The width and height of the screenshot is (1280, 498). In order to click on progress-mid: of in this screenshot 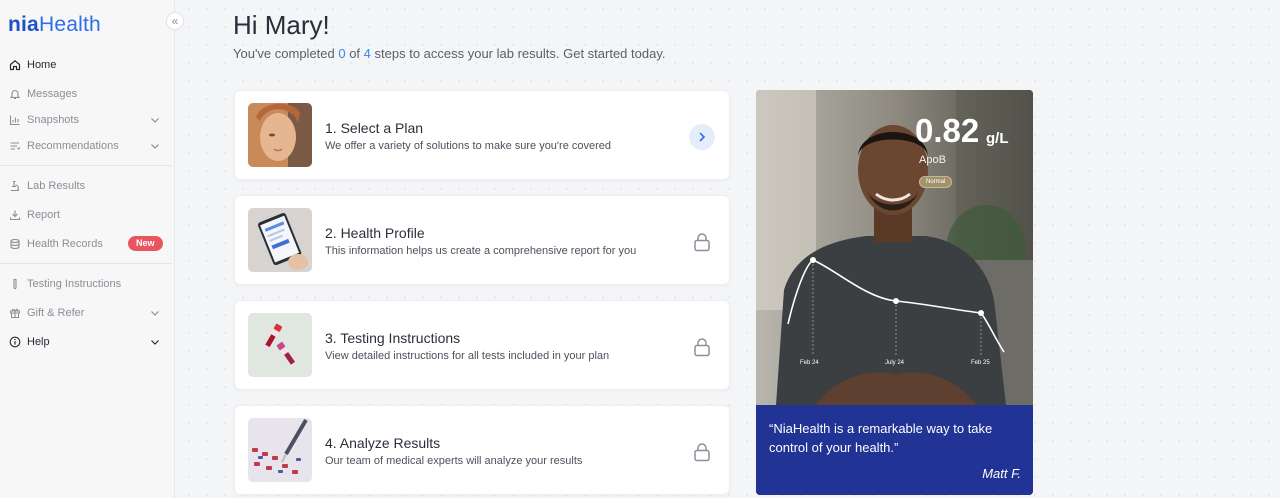, I will do `click(354, 53)`.